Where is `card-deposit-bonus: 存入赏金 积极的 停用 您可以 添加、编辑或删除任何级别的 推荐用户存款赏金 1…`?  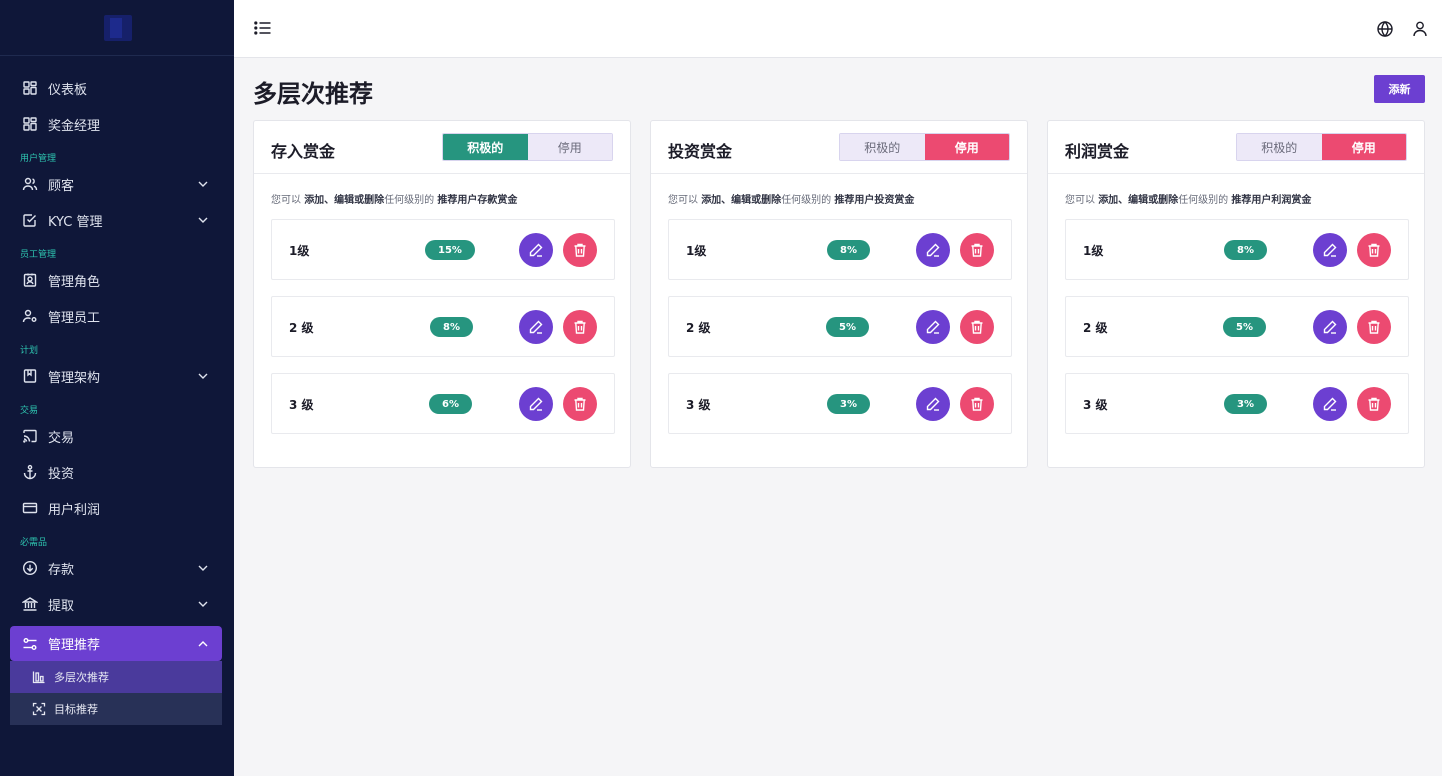 card-deposit-bonus: 存入赏金 积极的 停用 您可以 添加、编辑或删除任何级别的 推荐用户存款赏金 1… is located at coordinates (442, 294).